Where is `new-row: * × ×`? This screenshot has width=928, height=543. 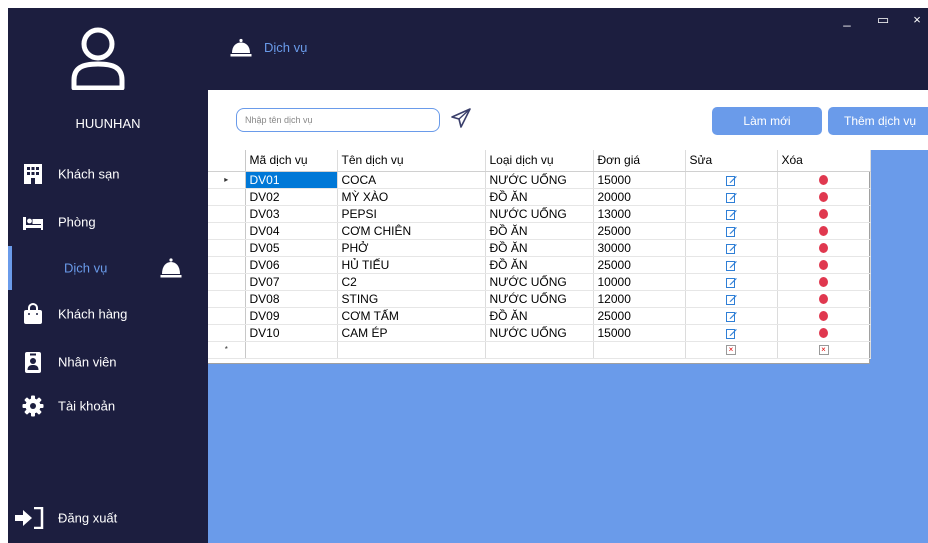 new-row: * × × is located at coordinates (539, 350).